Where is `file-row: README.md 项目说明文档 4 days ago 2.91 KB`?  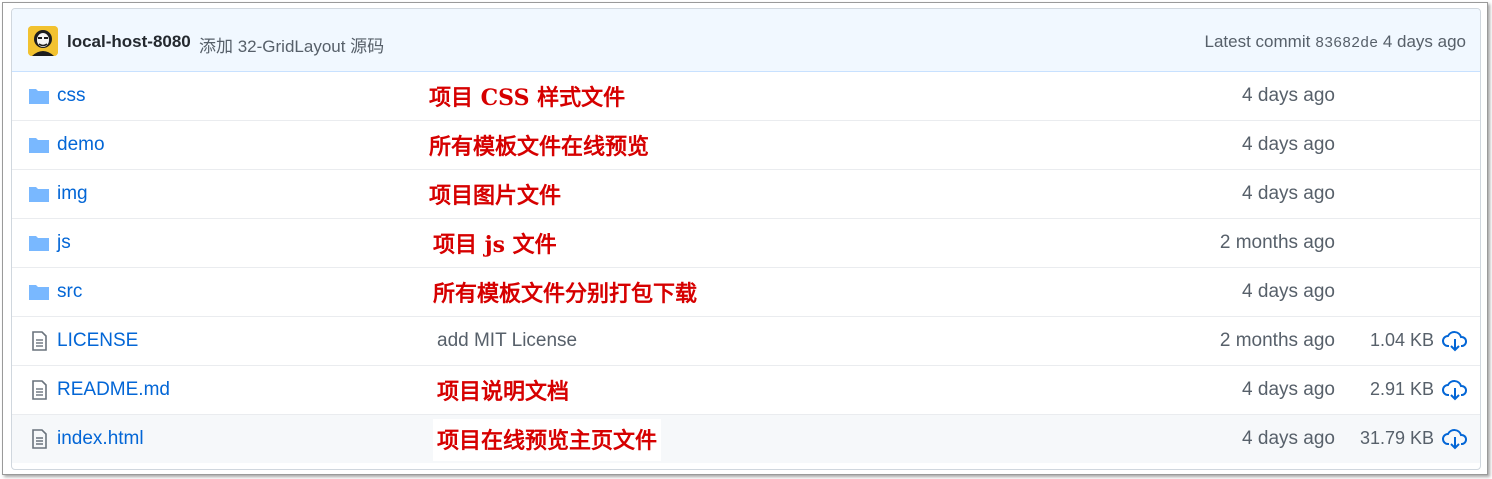 file-row: README.md 项目说明文档 4 days ago 2.91 KB is located at coordinates (746, 389).